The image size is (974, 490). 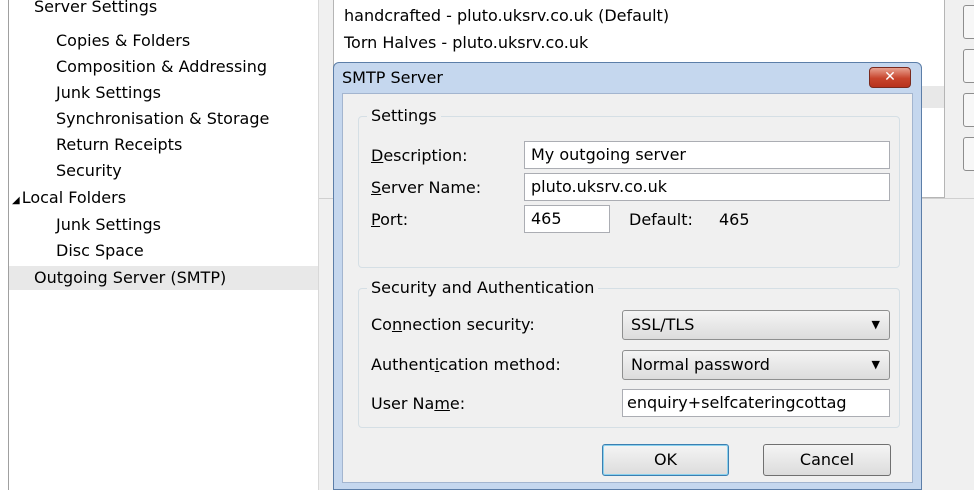 I want to click on tree-item-local-folders: ◢ Local Folders, so click(x=69, y=198).